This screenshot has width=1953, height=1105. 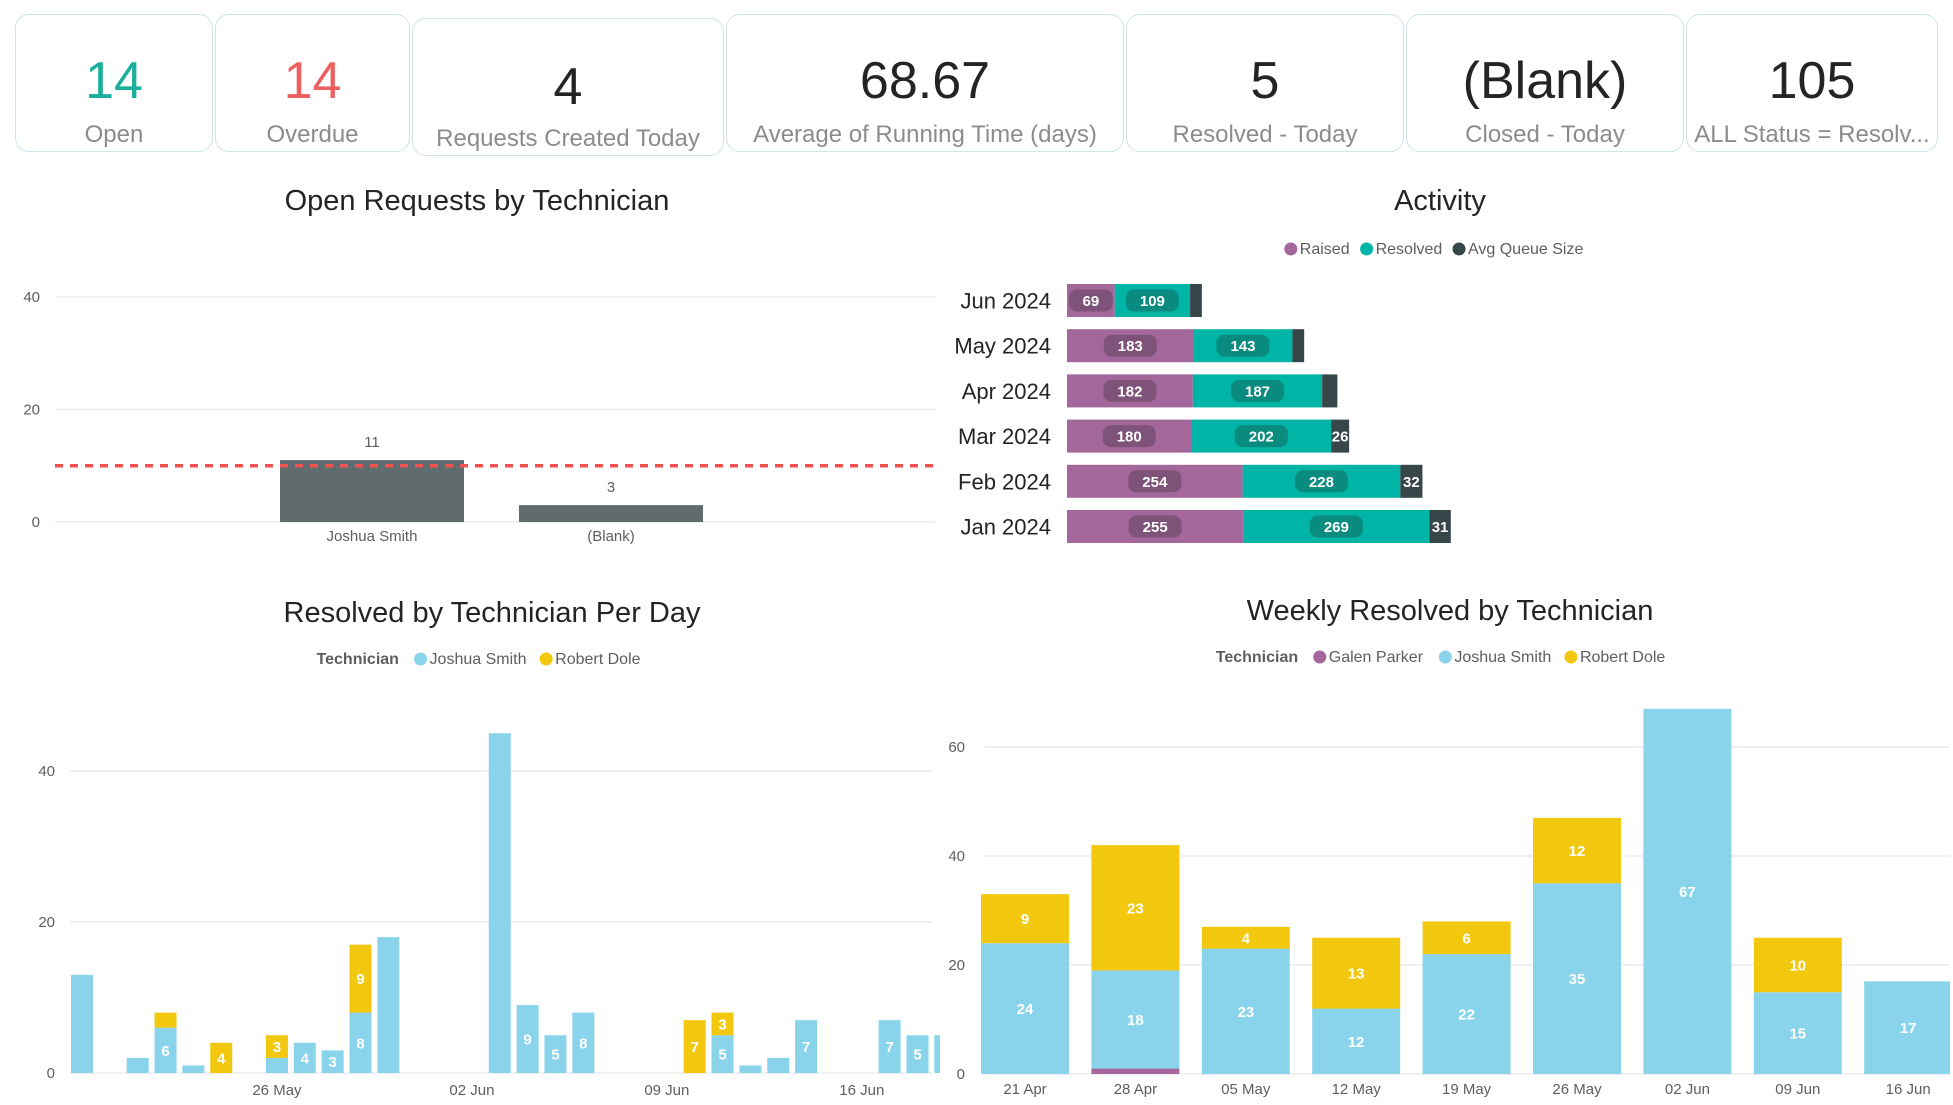 What do you see at coordinates (1245, 1012) in the screenshot?
I see `data-label: 23` at bounding box center [1245, 1012].